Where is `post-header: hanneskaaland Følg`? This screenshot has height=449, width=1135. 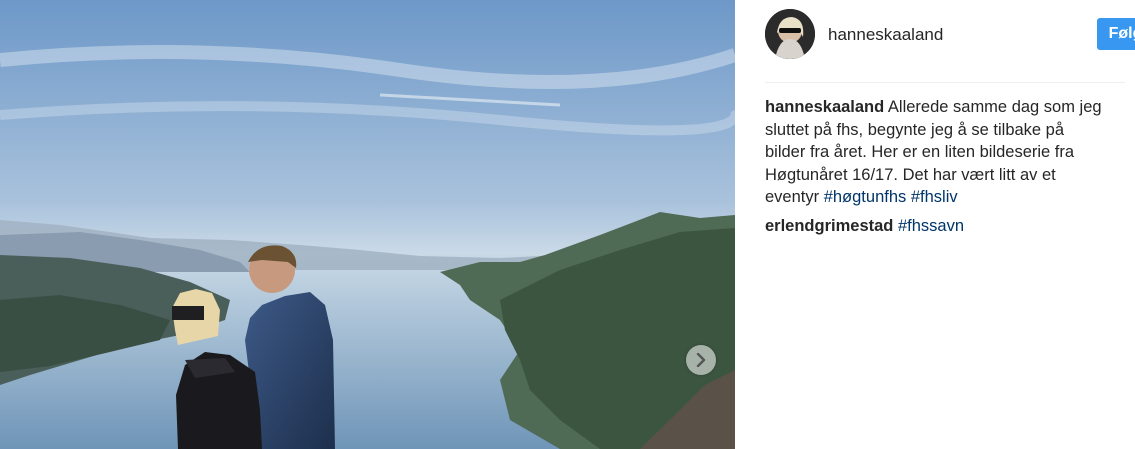
post-header: hanneskaaland Følg is located at coordinates (950, 36).